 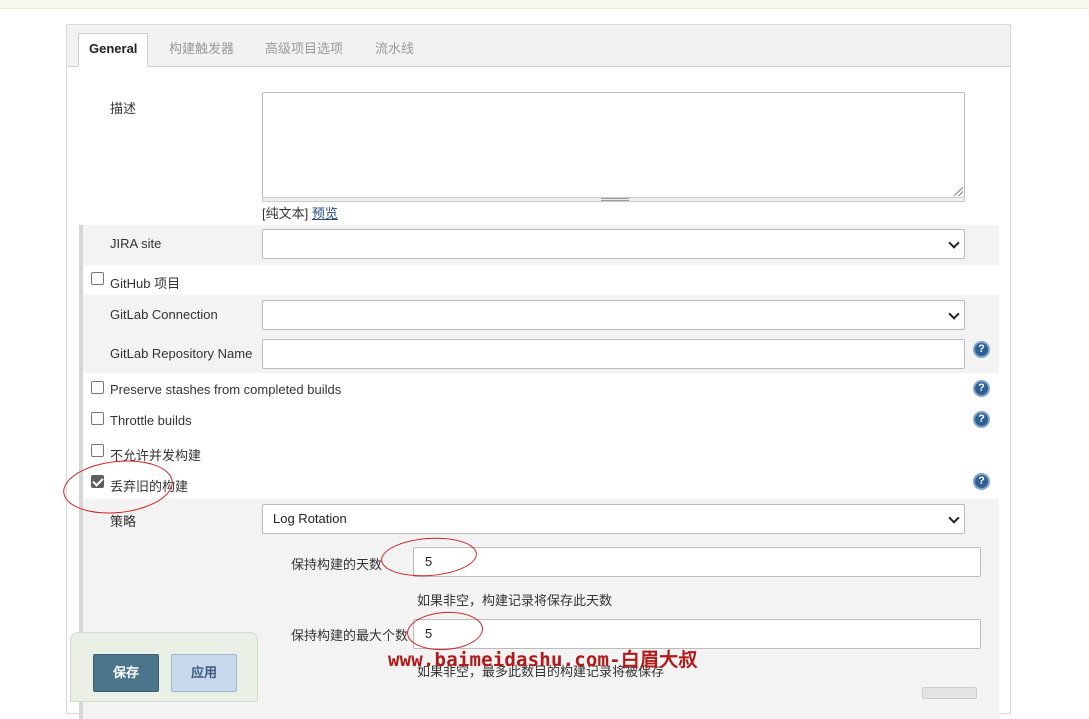 I want to click on throttle-builds-label: Throttle builds, so click(x=151, y=420).